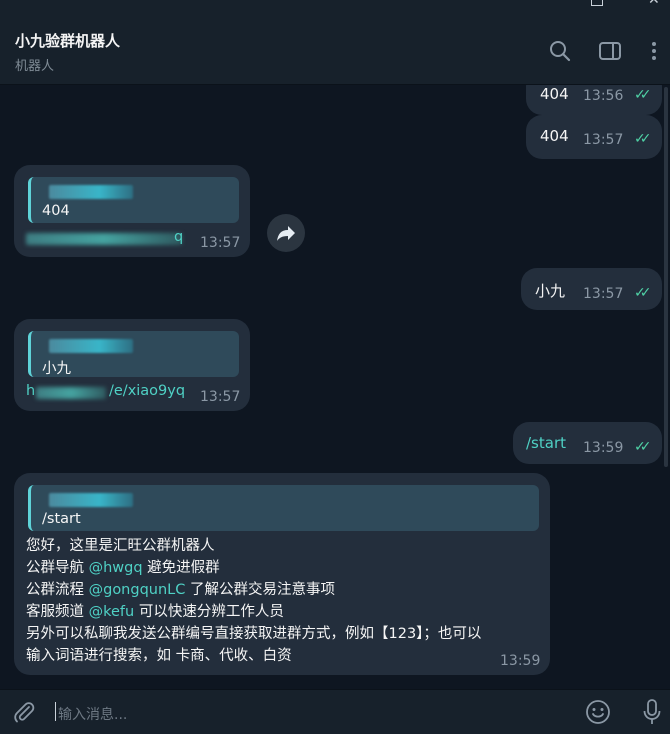 The image size is (670, 734). Describe the element at coordinates (56, 211) in the screenshot. I see `quote-text: 404` at that location.